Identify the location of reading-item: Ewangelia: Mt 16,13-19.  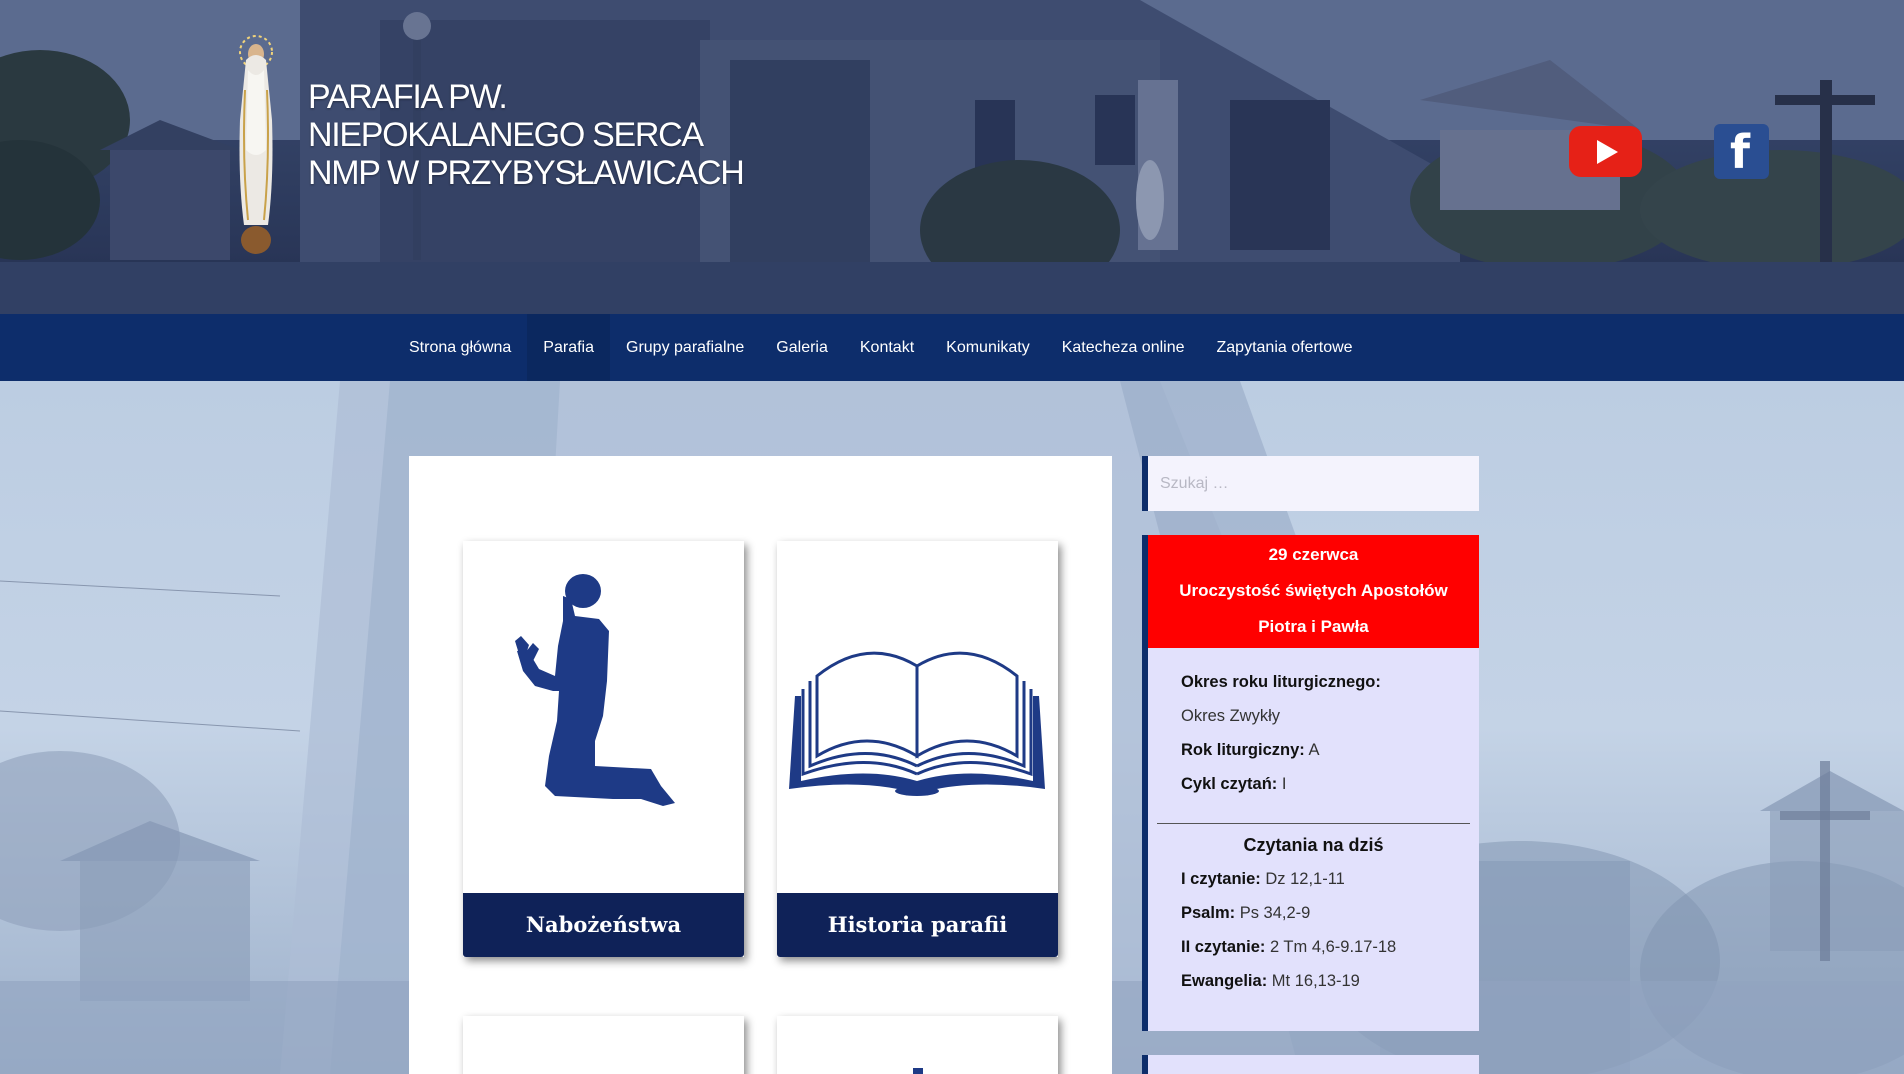
(1288, 981).